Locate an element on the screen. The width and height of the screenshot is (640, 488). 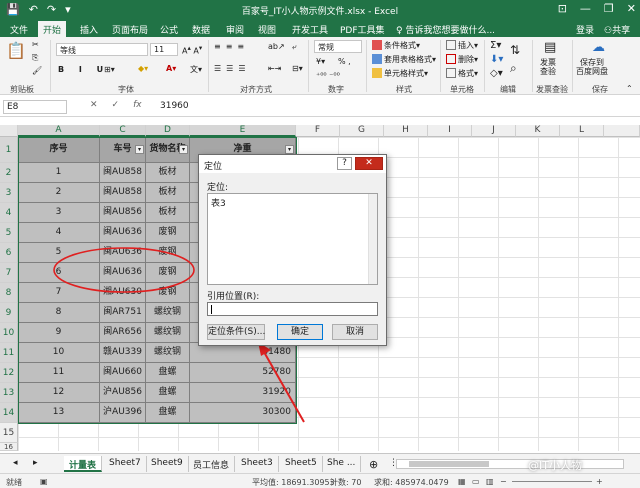
status-ready: 就绪 is located at coordinates (14, 482).